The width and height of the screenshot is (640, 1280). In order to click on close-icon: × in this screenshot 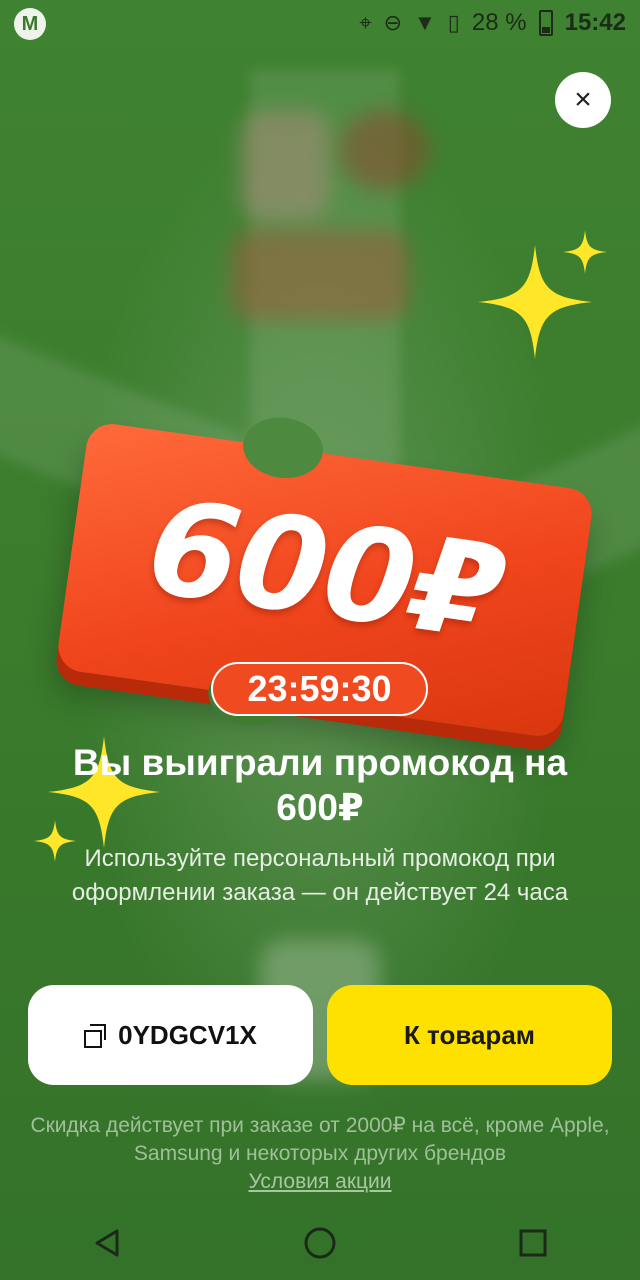, I will do `click(583, 99)`.